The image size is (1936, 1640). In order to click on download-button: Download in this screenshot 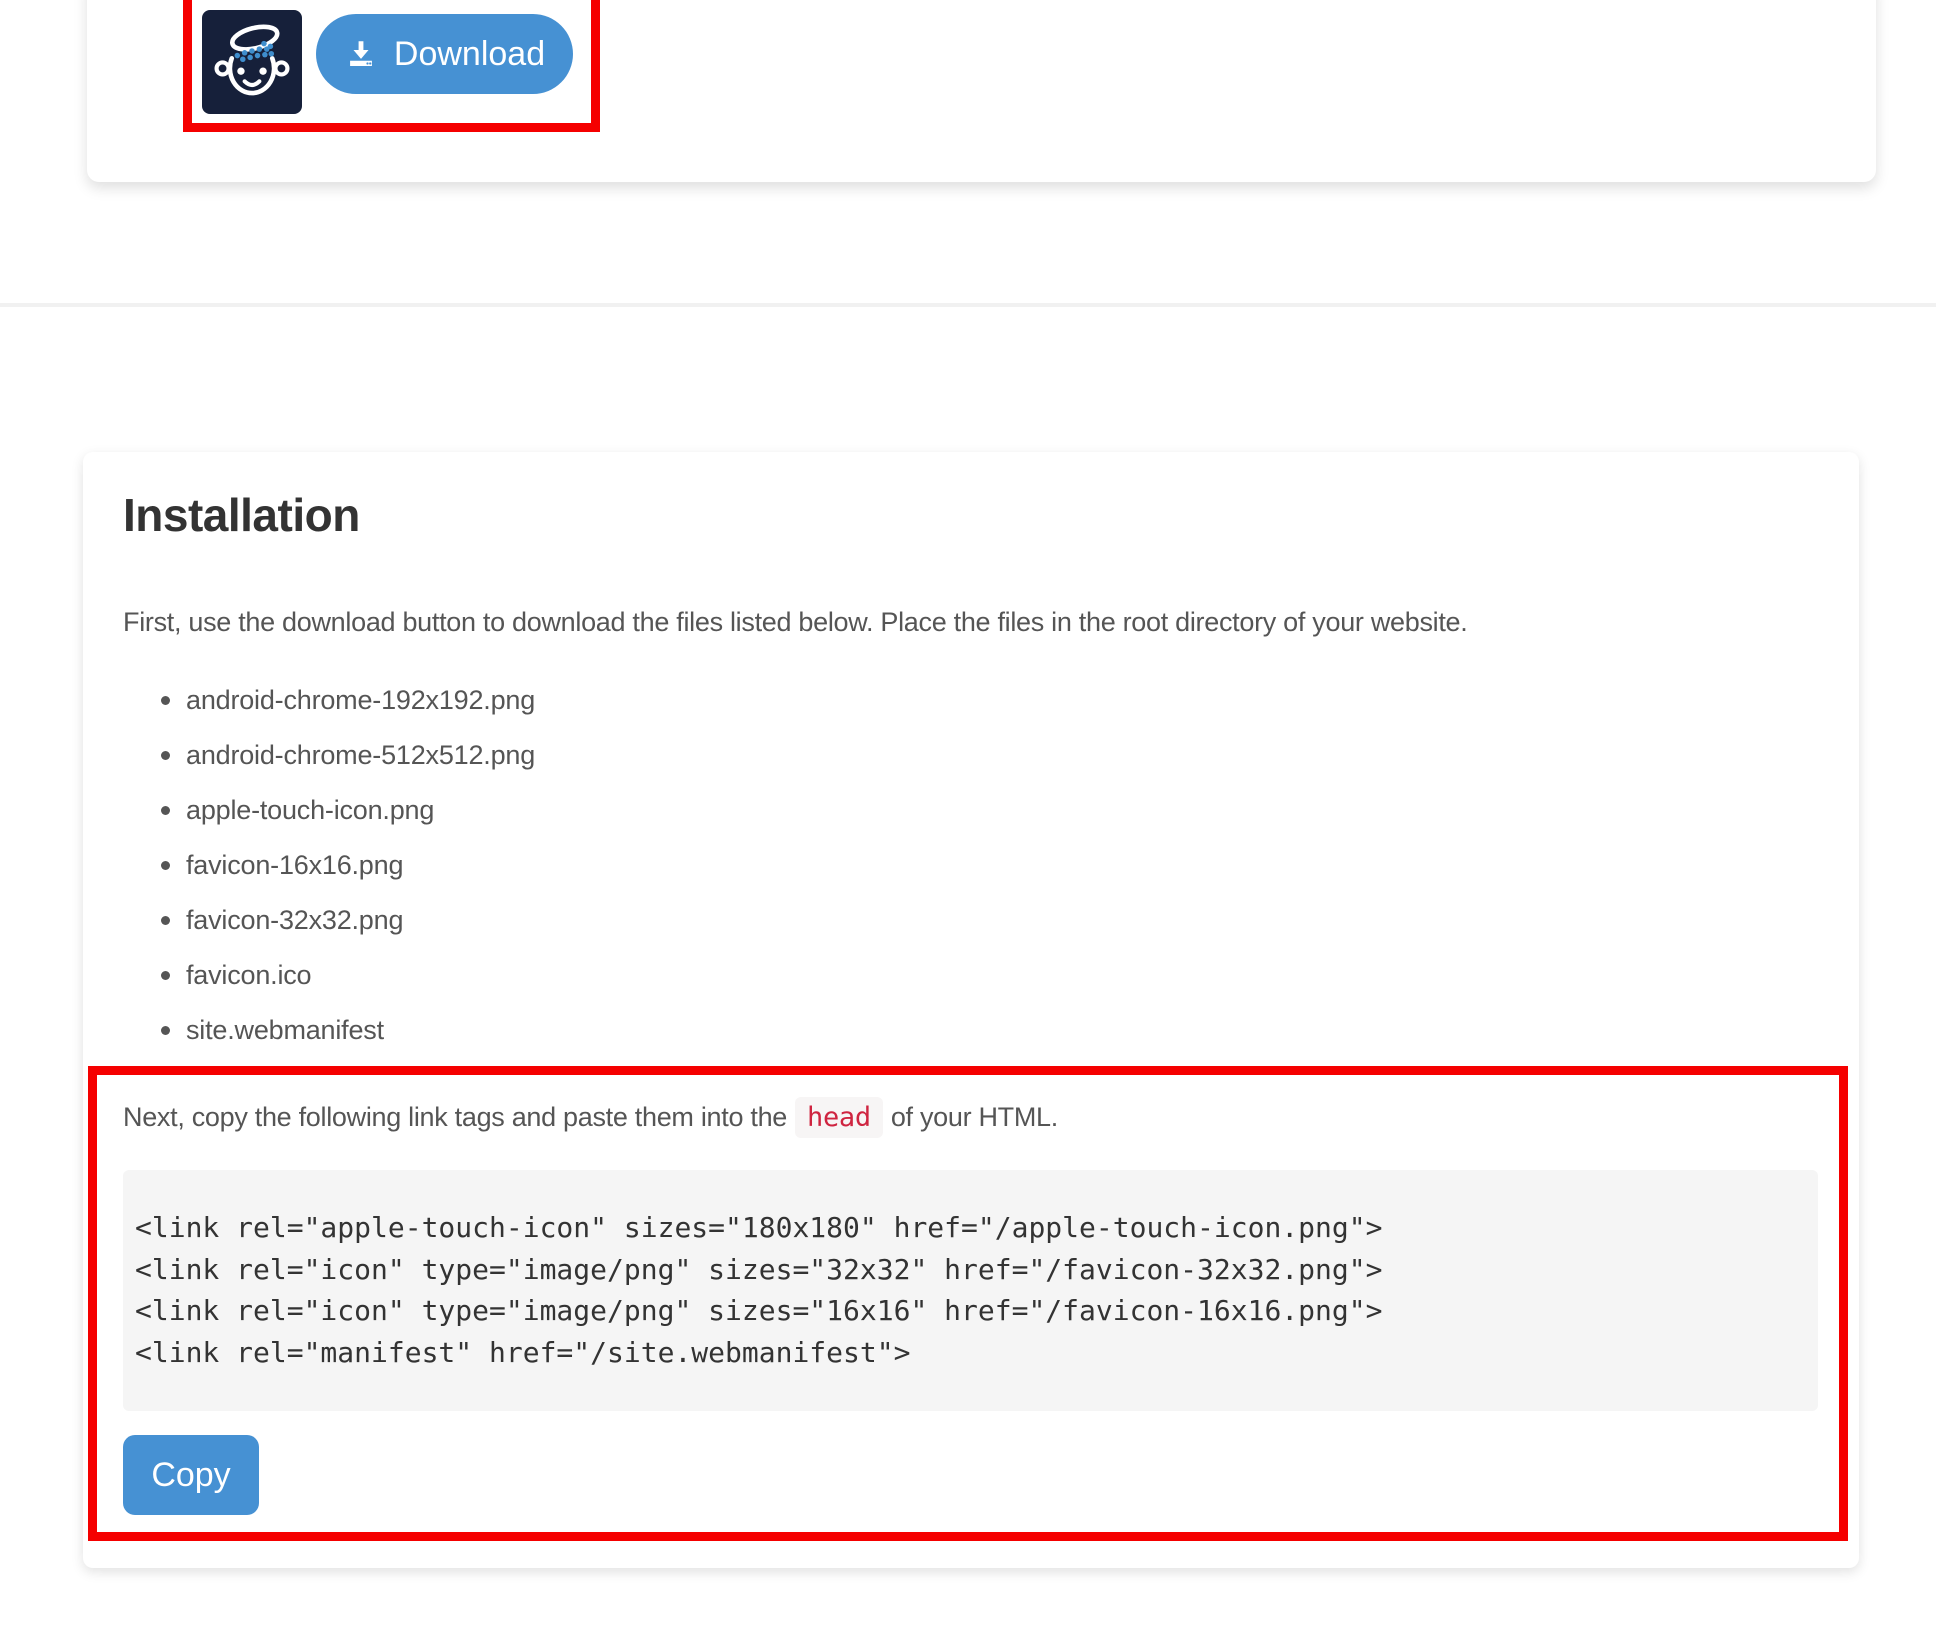, I will do `click(444, 54)`.